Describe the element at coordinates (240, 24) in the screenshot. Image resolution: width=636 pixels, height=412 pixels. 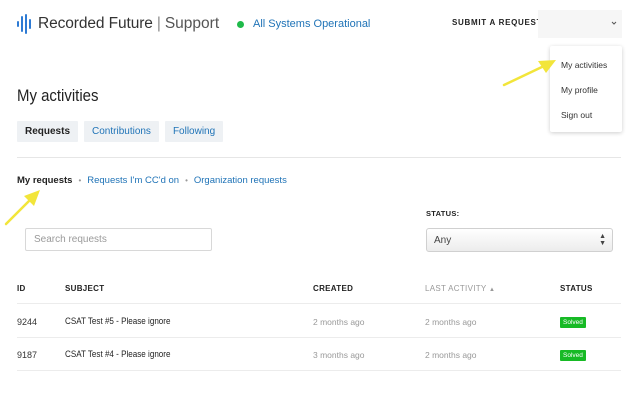
I see `status-dot-icon` at that location.